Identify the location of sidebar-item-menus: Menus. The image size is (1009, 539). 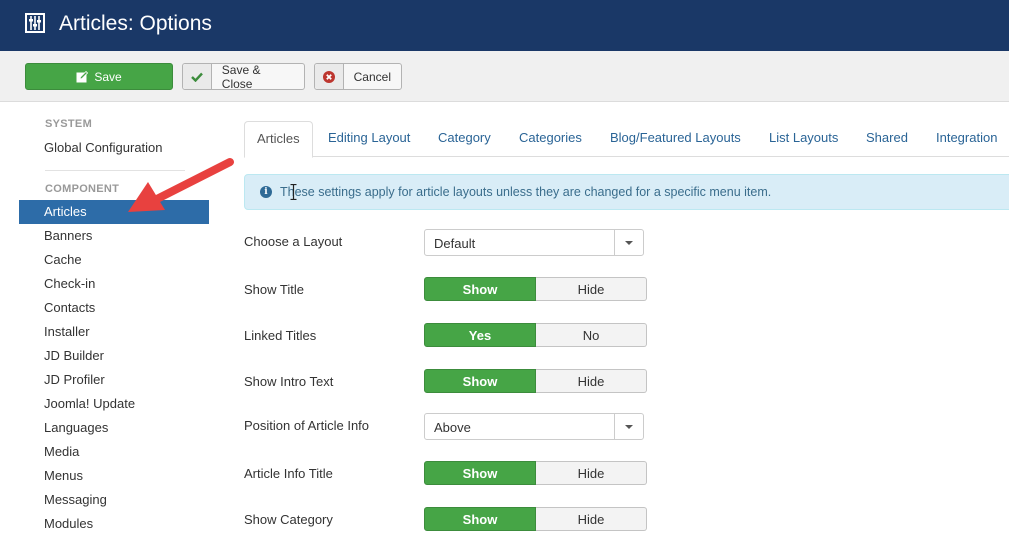
(114, 476).